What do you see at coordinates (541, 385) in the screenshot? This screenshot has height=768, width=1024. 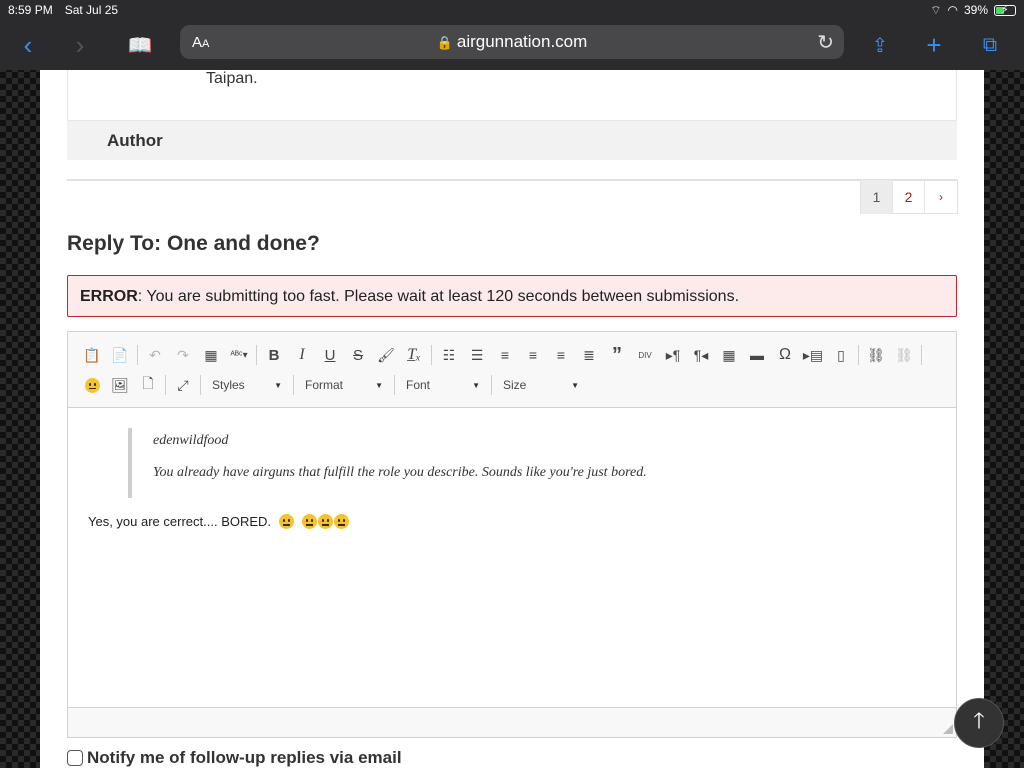 I see `size-dropdown: Size ▼` at bounding box center [541, 385].